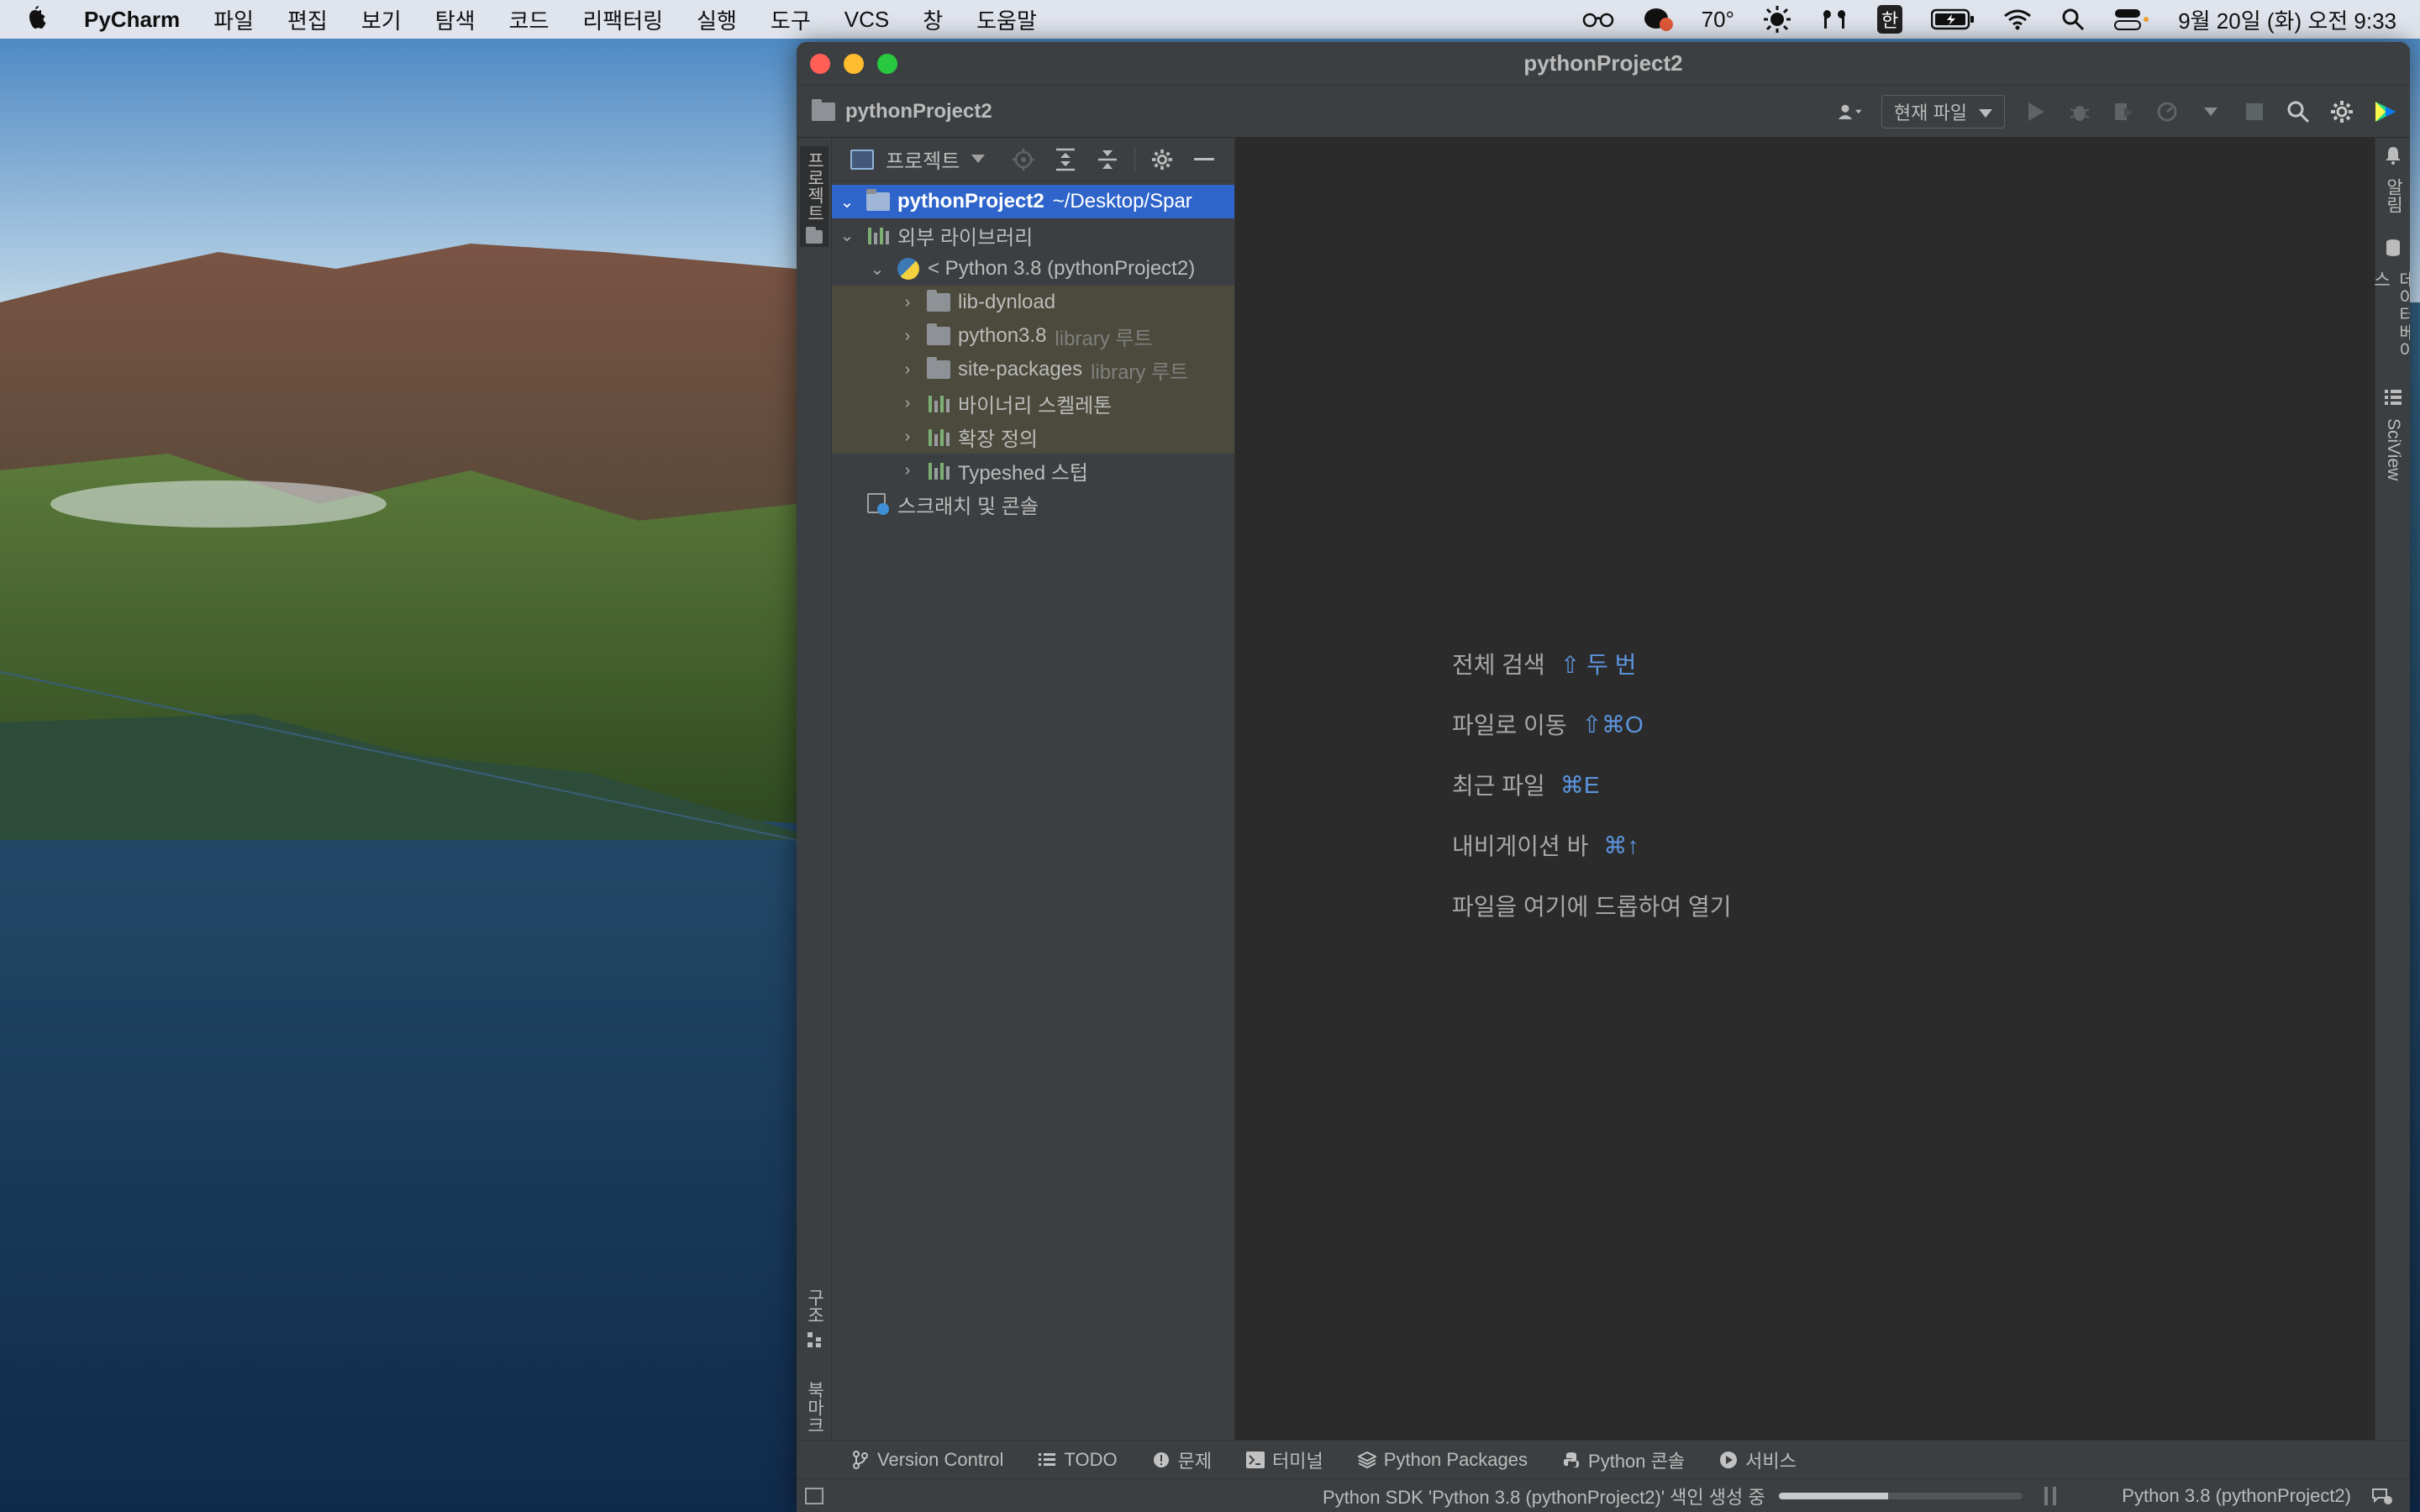 The height and width of the screenshot is (1512, 2420). What do you see at coordinates (820, 64) in the screenshot?
I see `close-window-button` at bounding box center [820, 64].